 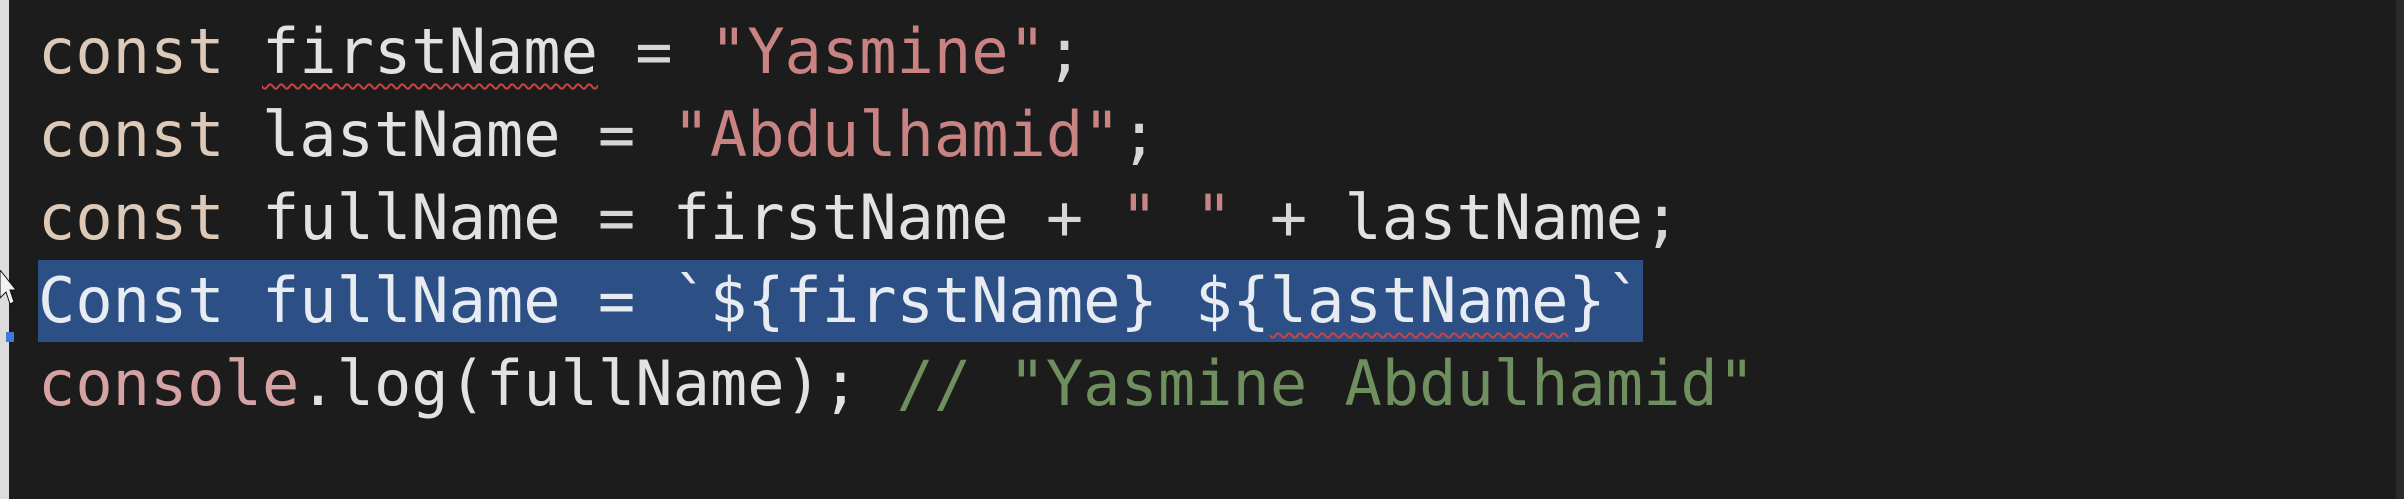 What do you see at coordinates (4, 249) in the screenshot?
I see `editor-left-border` at bounding box center [4, 249].